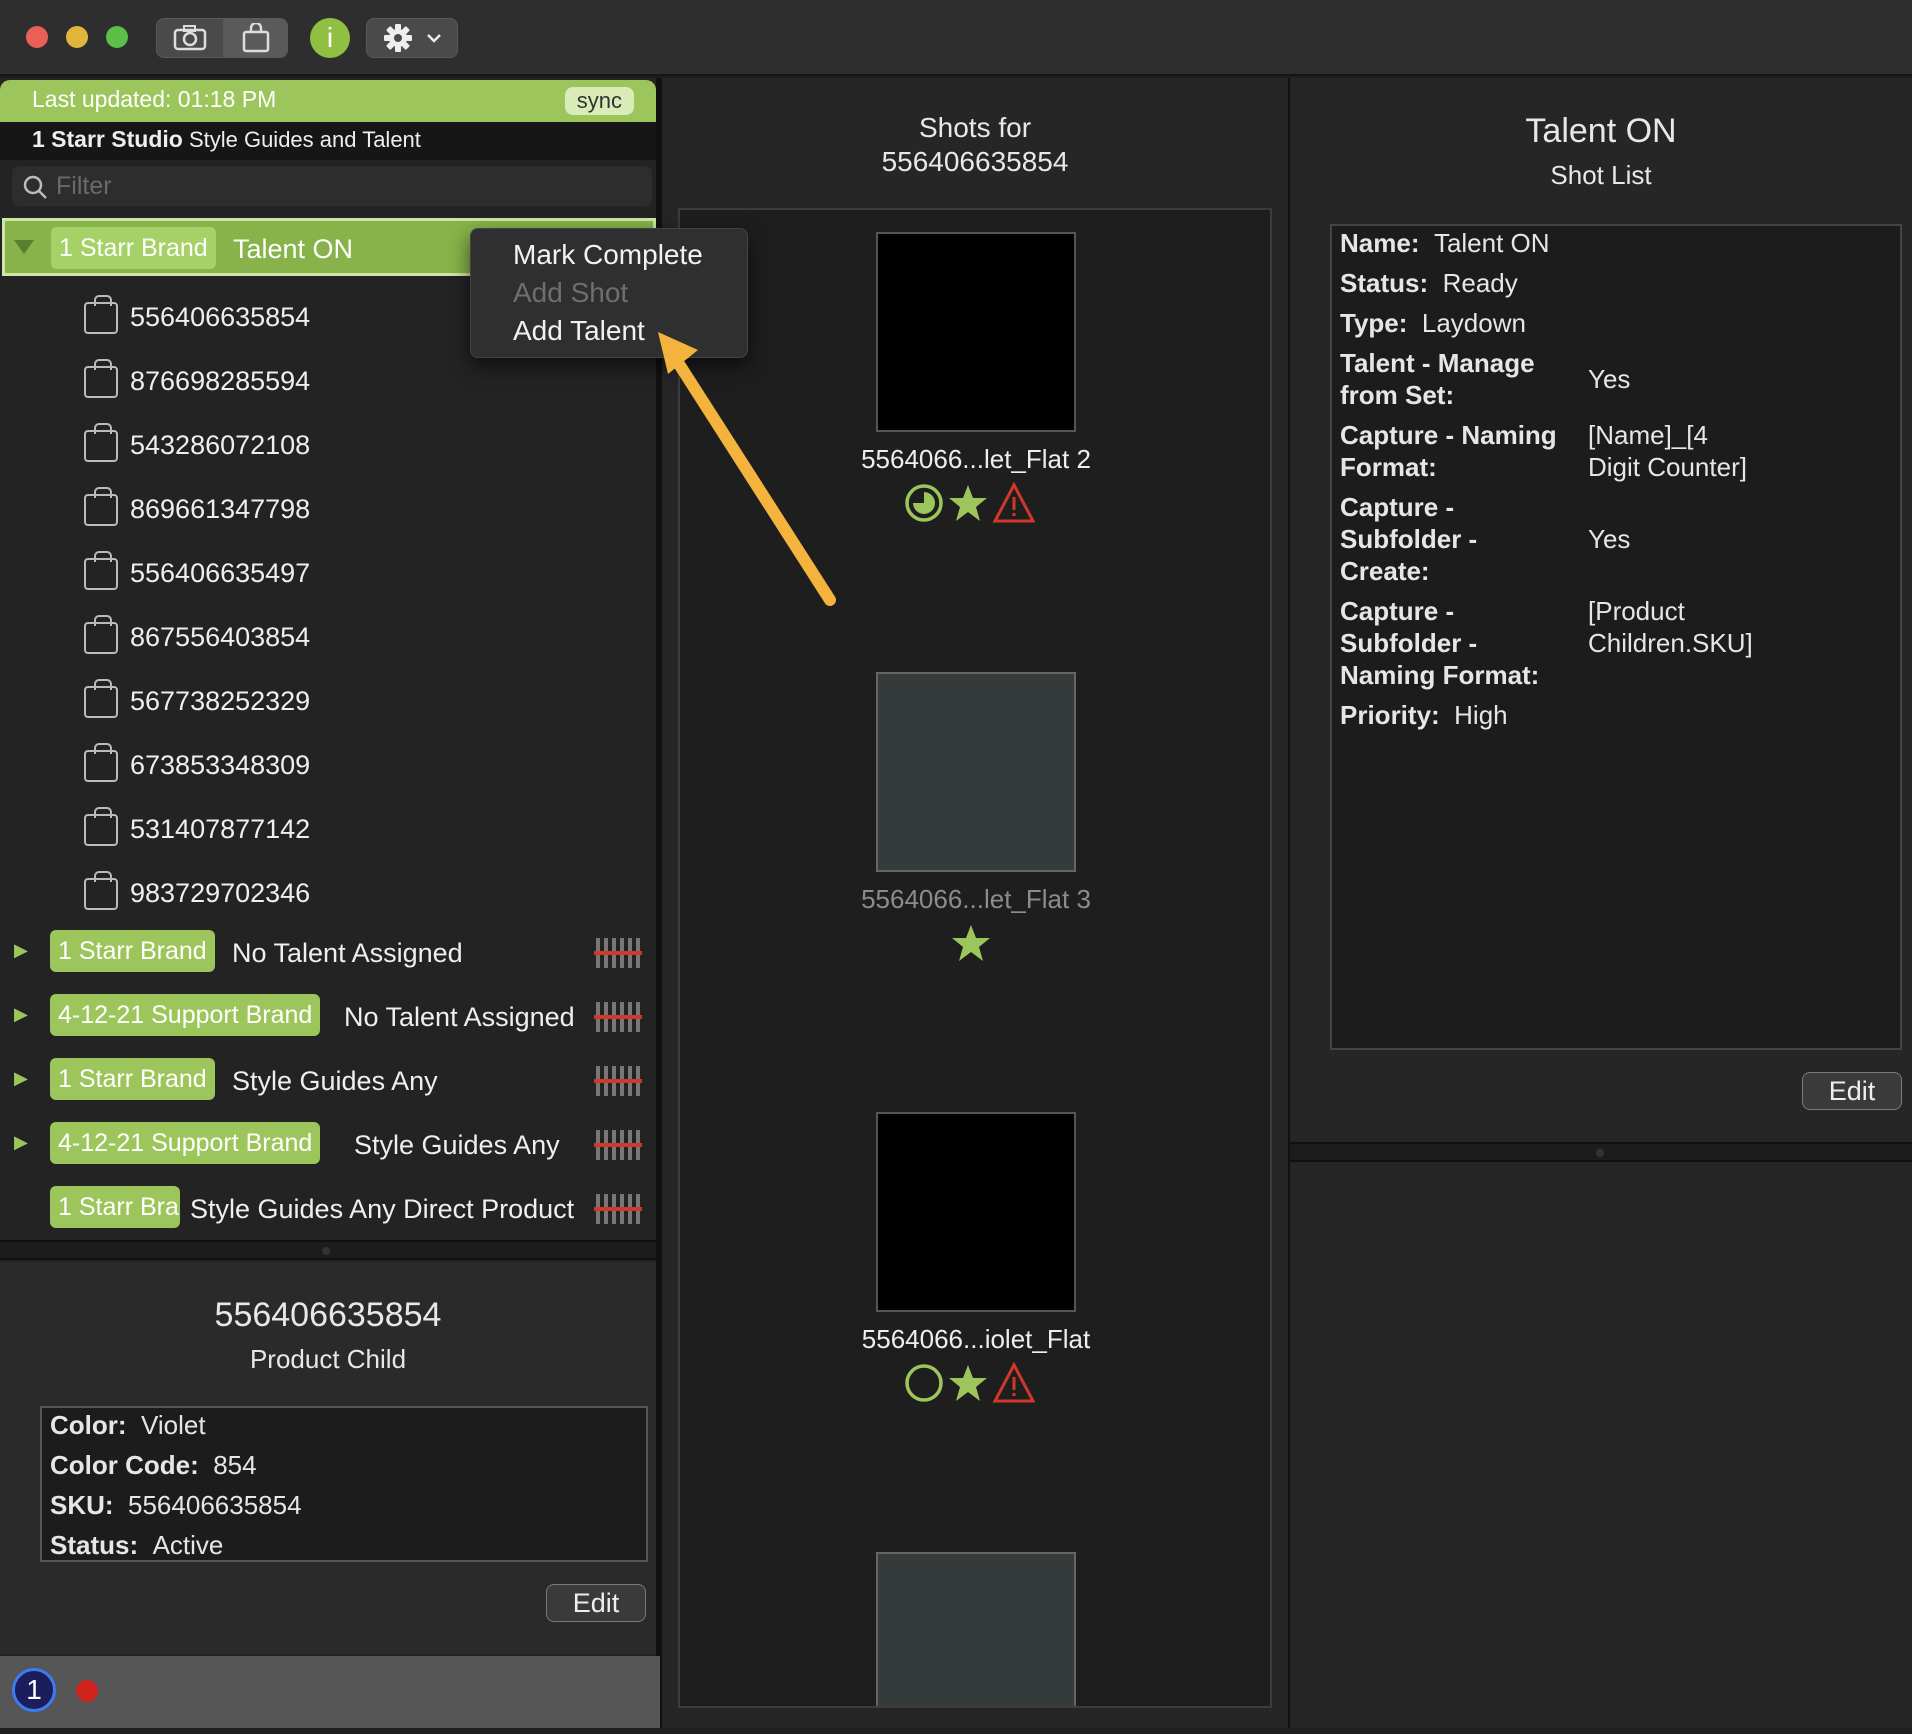 The height and width of the screenshot is (1734, 1912). Describe the element at coordinates (924, 1383) in the screenshot. I see `not-started-icon` at that location.